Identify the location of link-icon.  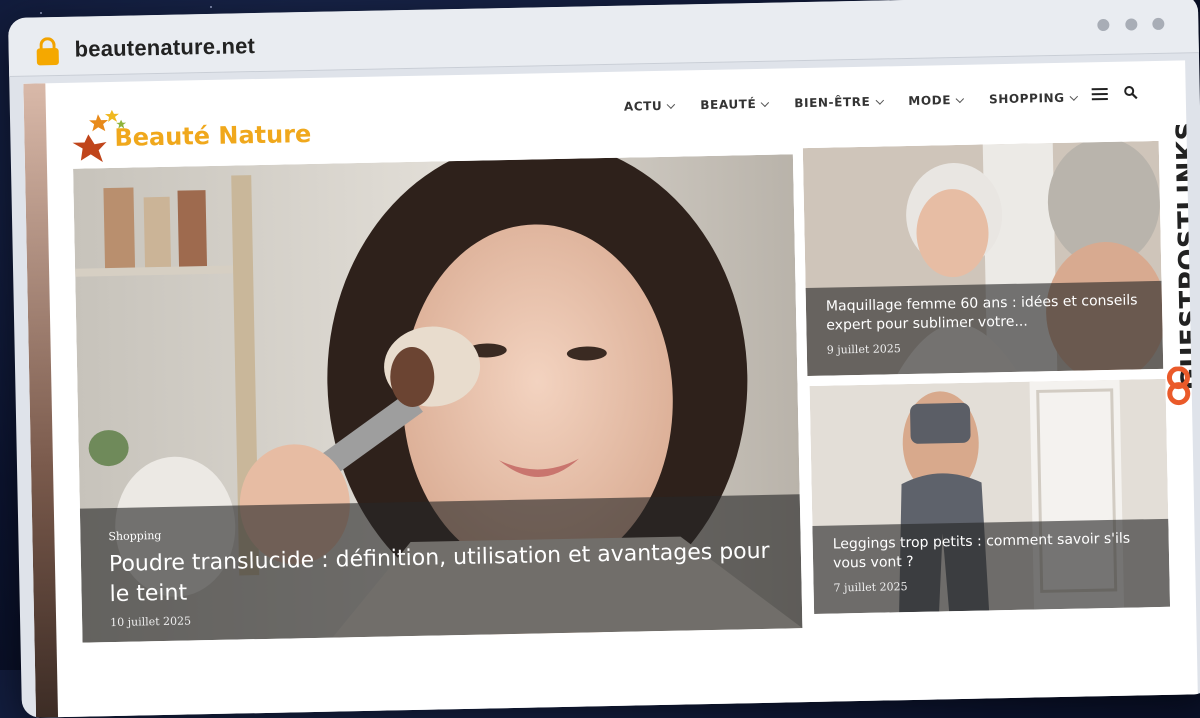
(1178, 386).